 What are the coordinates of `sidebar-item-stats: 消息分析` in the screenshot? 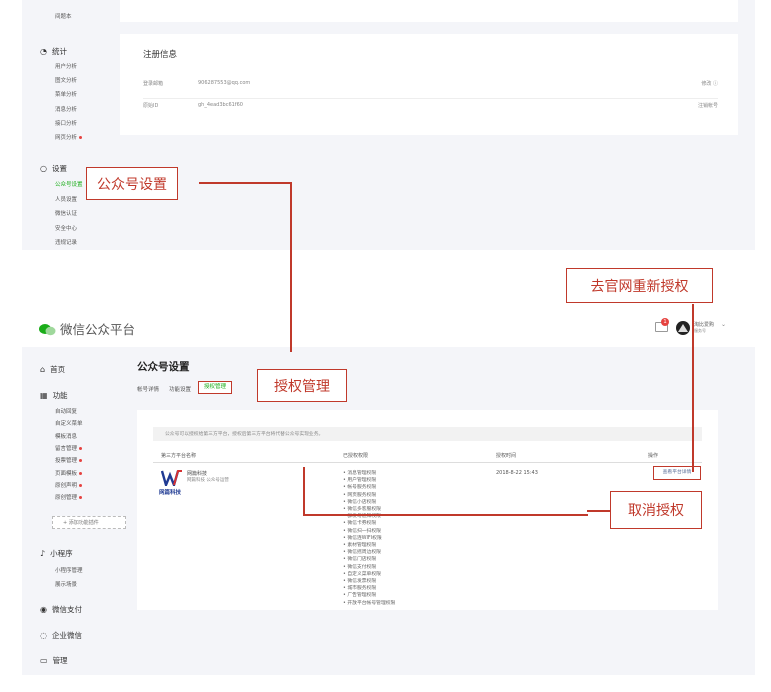 It's located at (66, 109).